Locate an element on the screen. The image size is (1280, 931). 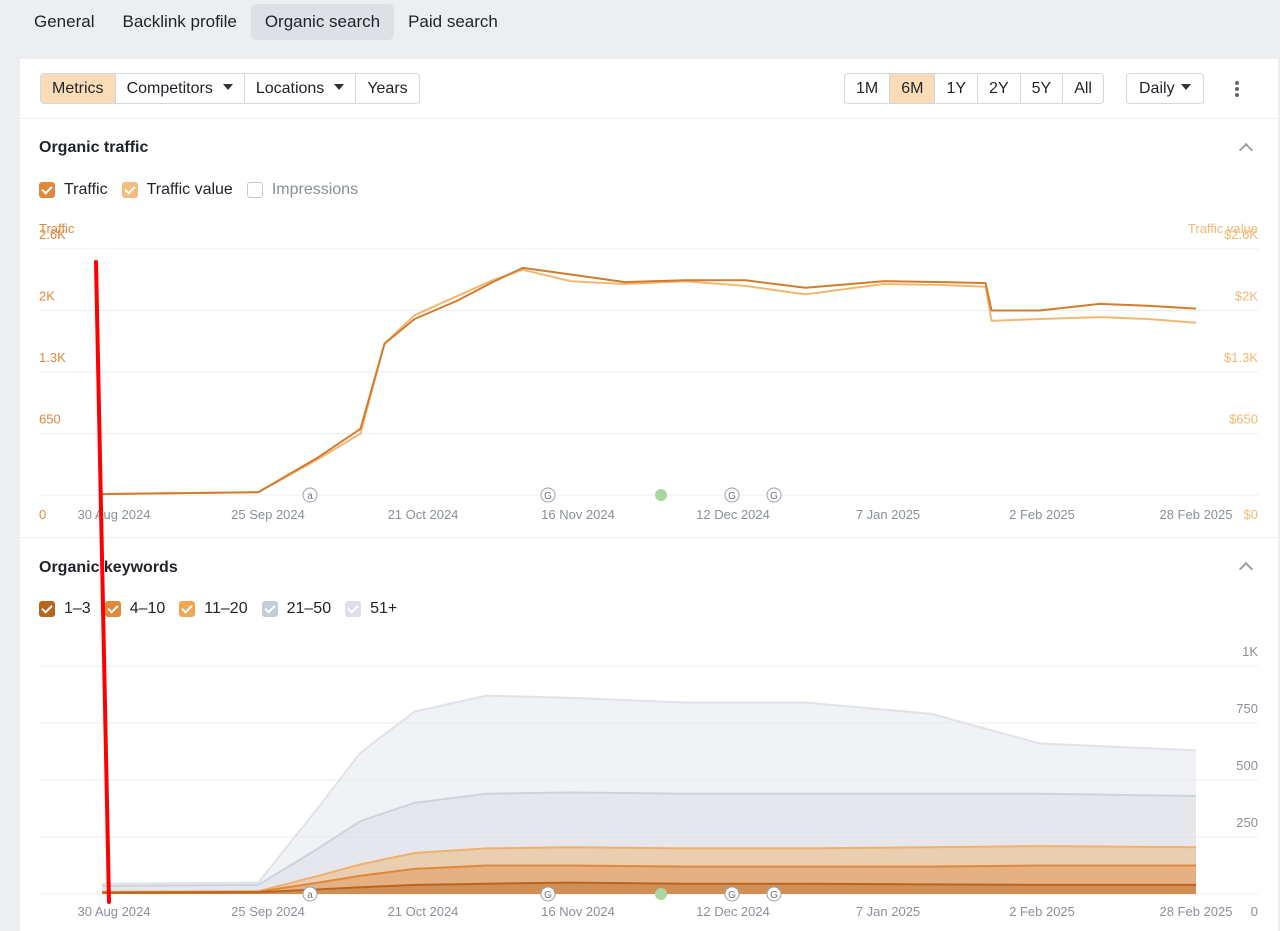
legend-traffic: Traffic is located at coordinates (73, 190).